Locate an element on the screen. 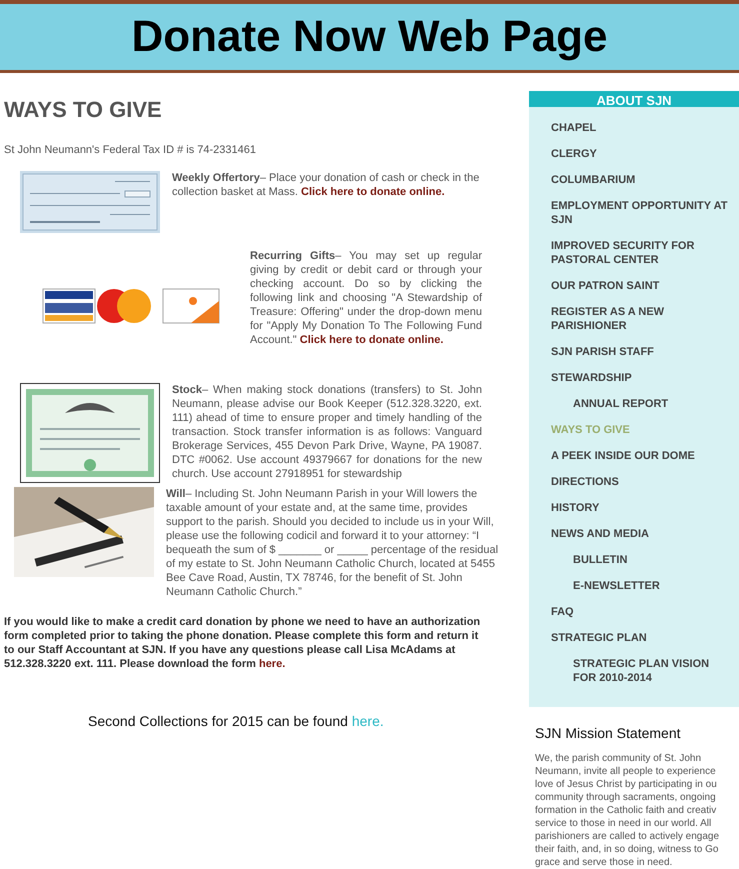 This screenshot has width=739, height=869. nav-item: A PEEK INSIDE OUR DOME is located at coordinates (634, 456).